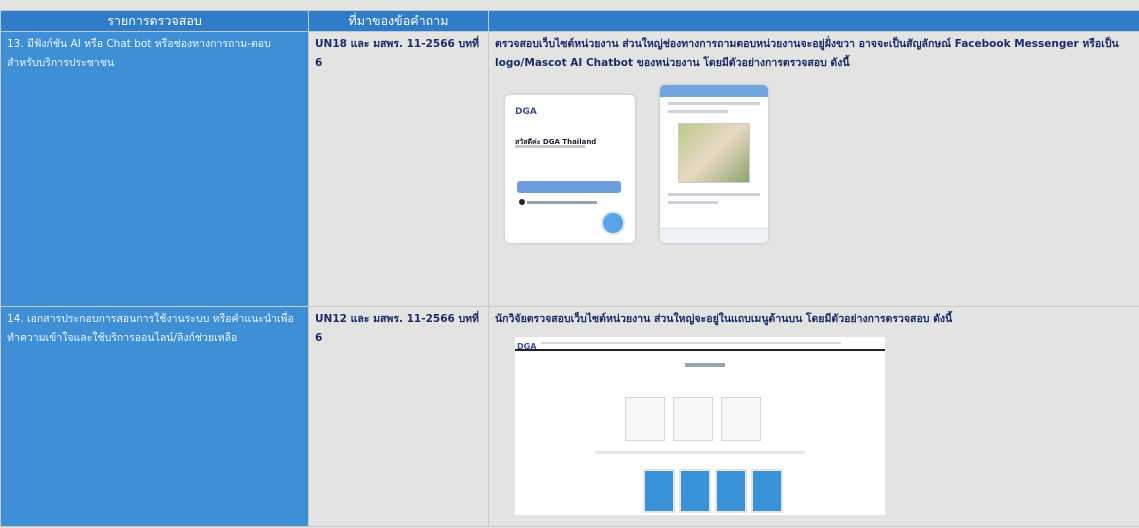  I want to click on chat-window-card, so click(714, 164).